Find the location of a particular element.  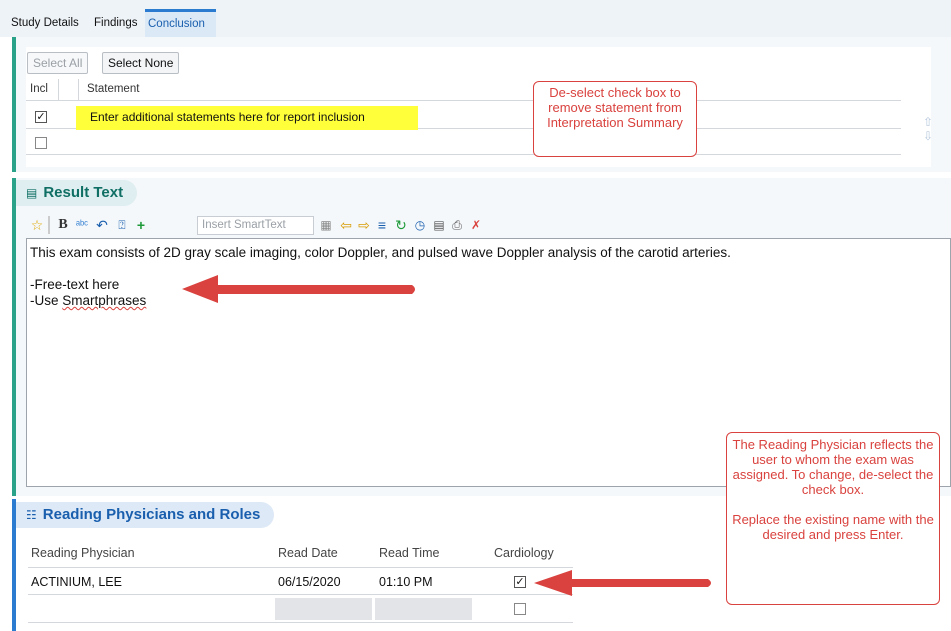

people-icon: ☷ is located at coordinates (31, 515).